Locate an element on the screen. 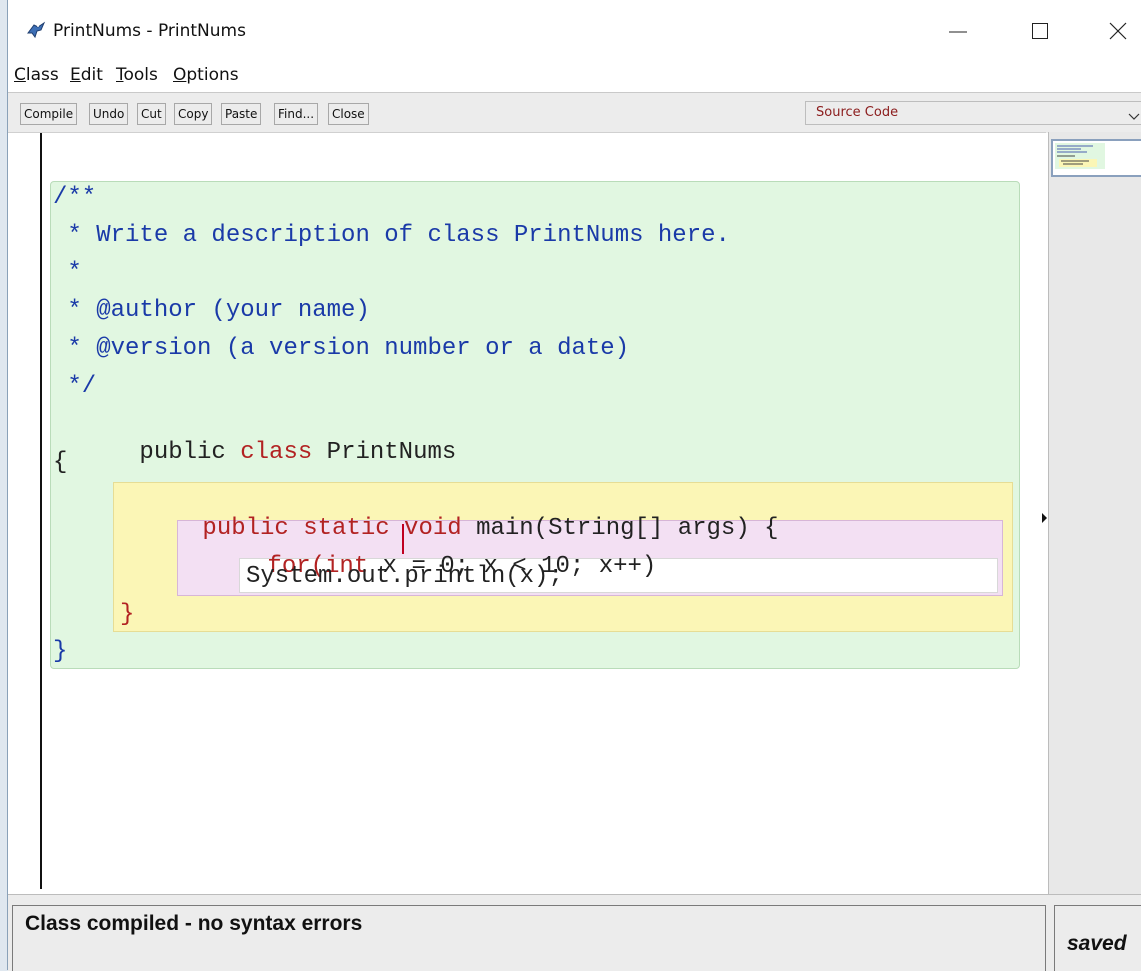 The height and width of the screenshot is (971, 1141). code-line: { is located at coordinates (60, 462).